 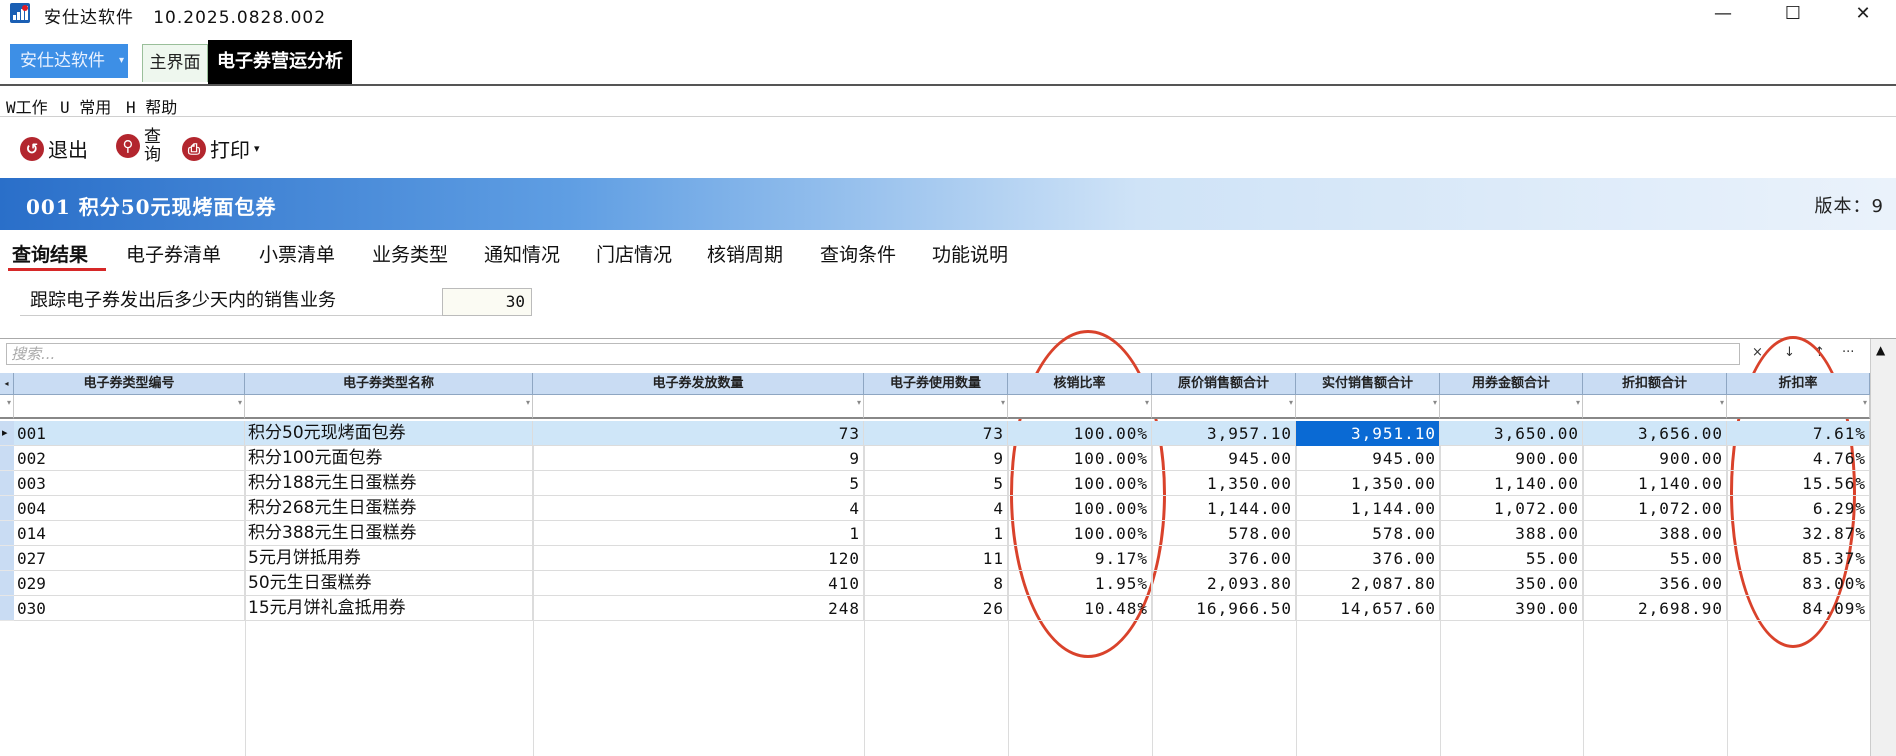 What do you see at coordinates (936, 533) in the screenshot?
I see `cell-used-count: 1` at bounding box center [936, 533].